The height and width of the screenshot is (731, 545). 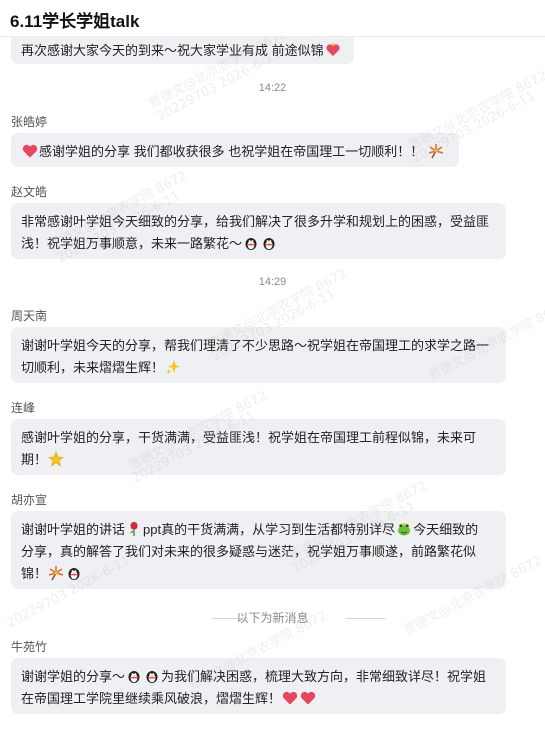 What do you see at coordinates (172, 50) in the screenshot?
I see `message-text: 再次感谢大家今天的到来～祝大家学业有成 前途似锦` at bounding box center [172, 50].